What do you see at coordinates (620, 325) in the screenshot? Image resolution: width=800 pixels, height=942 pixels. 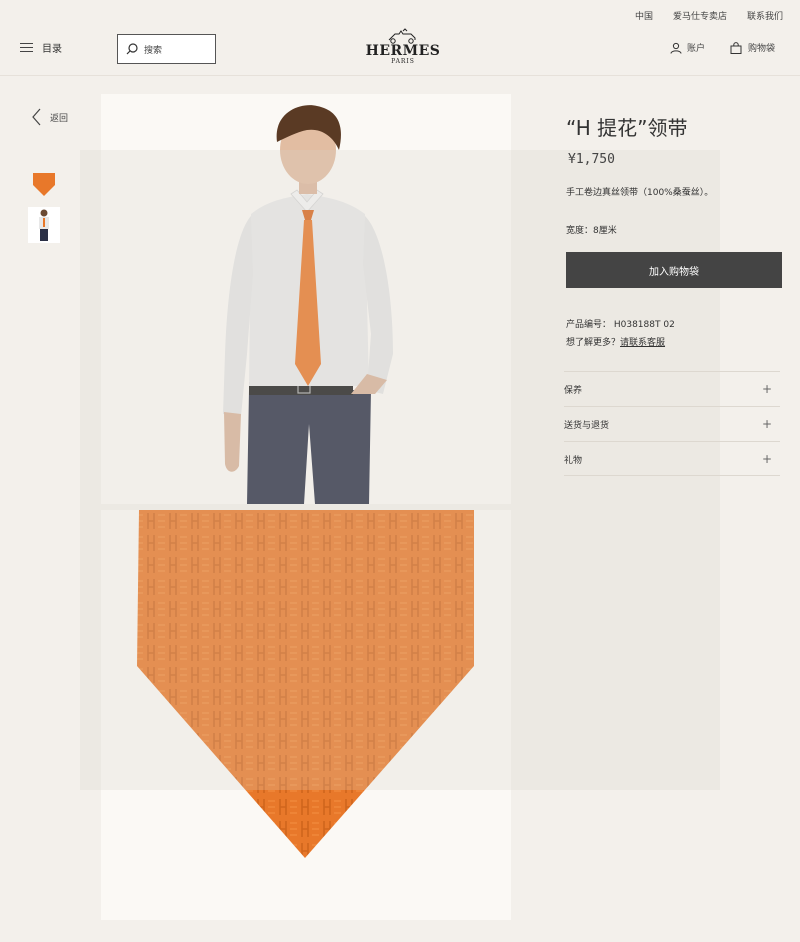 I see `product-reference: 产品编号： H038188T 02` at bounding box center [620, 325].